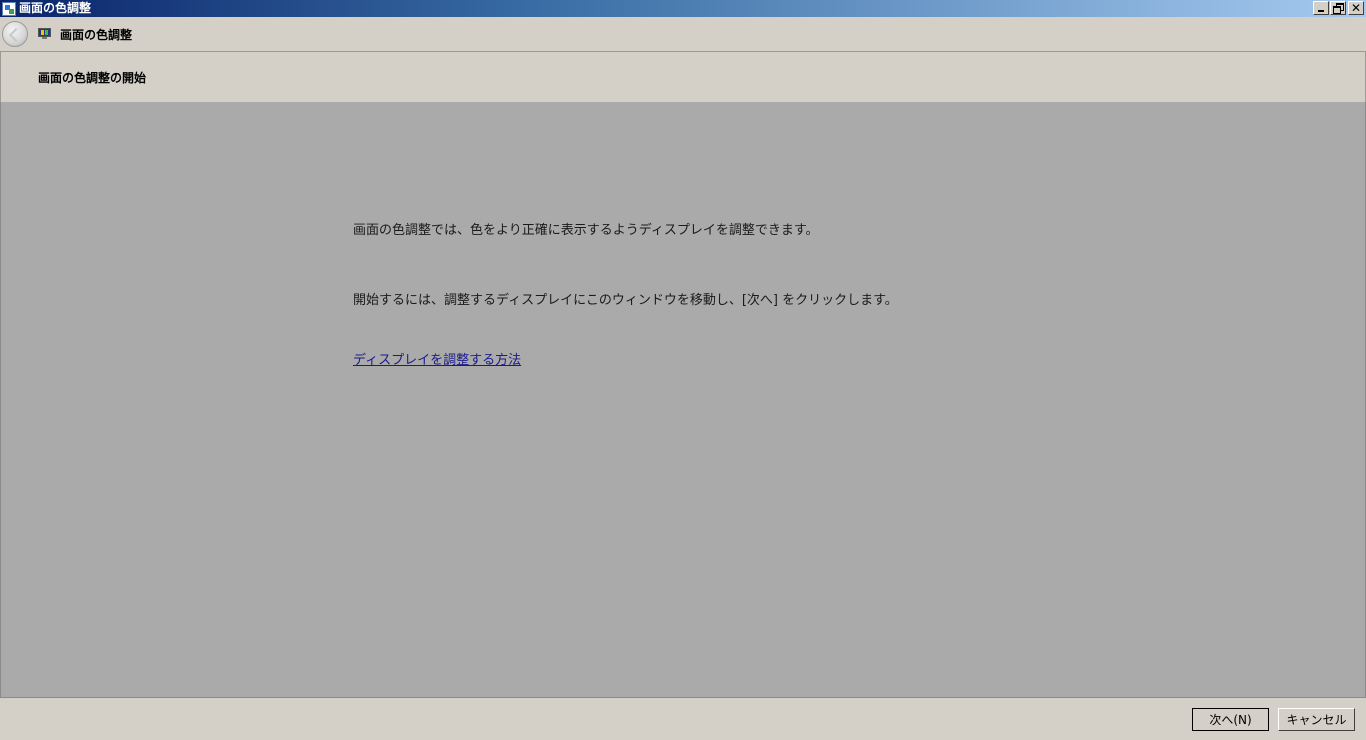 This screenshot has width=1366, height=740. I want to click on back-button, so click(15, 34).